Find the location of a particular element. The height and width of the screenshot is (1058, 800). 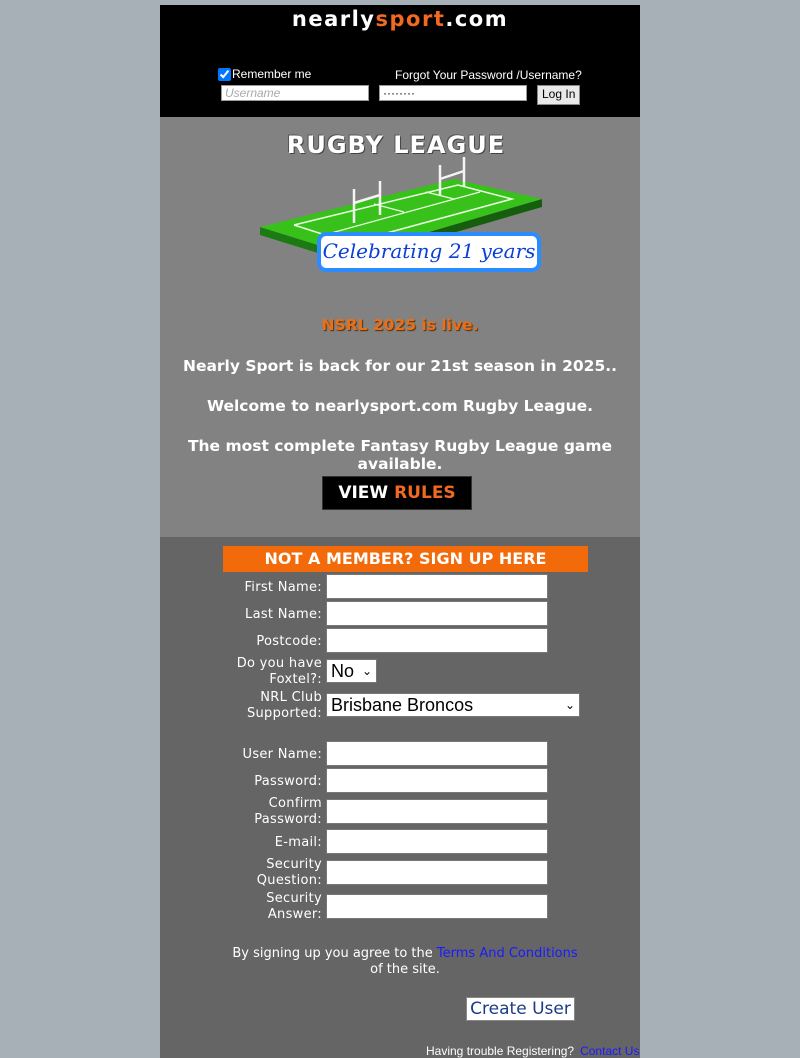

signup-title: NOT A MEMBER? SIGN UP HERE is located at coordinates (405, 559).